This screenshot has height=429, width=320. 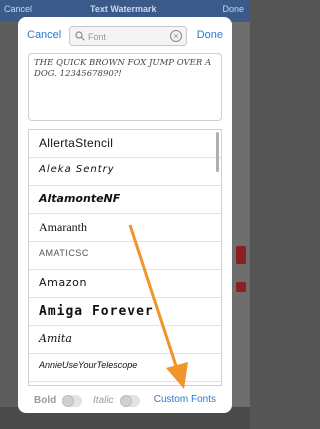 I want to click on custom-fonts-button: Custom Fonts, so click(x=185, y=399).